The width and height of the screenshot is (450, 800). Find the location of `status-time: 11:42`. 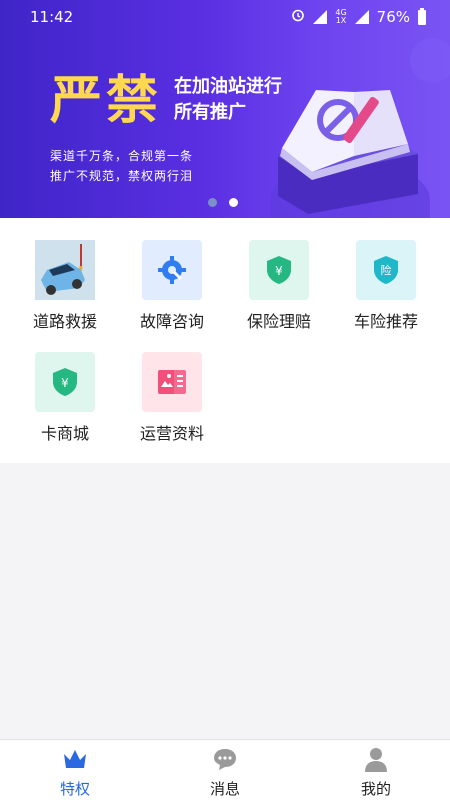

status-time: 11:42 is located at coordinates (52, 17).